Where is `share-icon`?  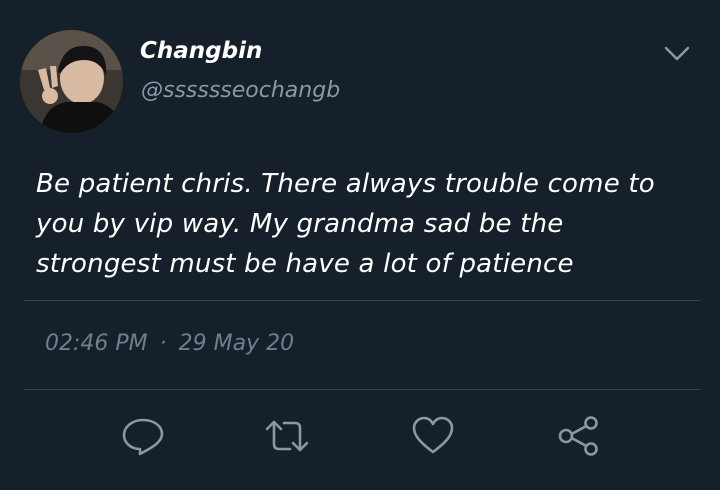 share-icon is located at coordinates (578, 436).